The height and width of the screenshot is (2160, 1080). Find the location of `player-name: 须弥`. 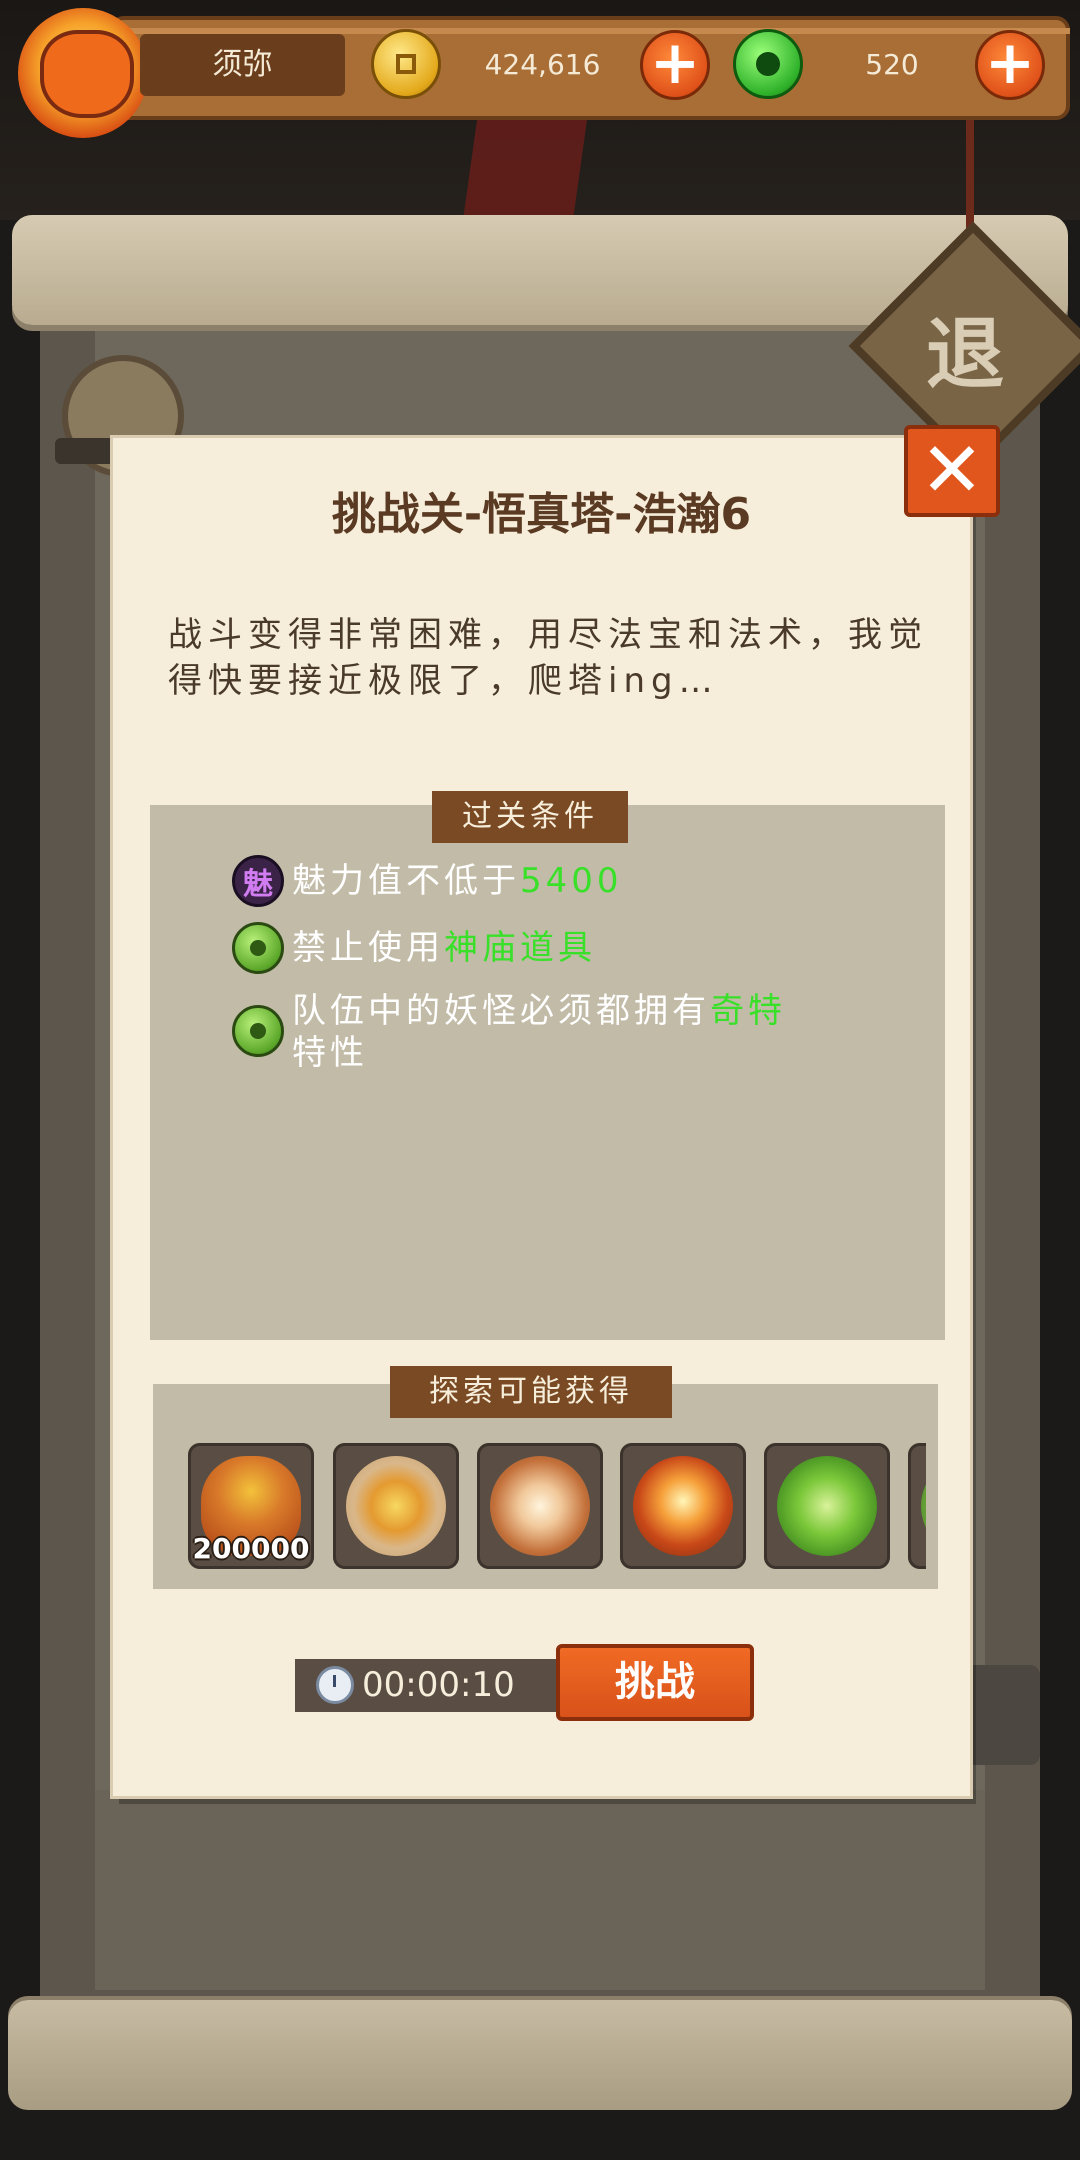

player-name: 须弥 is located at coordinates (242, 65).